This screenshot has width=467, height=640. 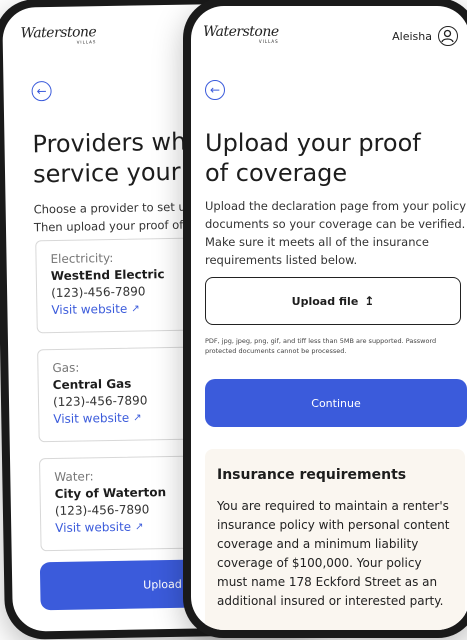 I want to click on requirements-title: Insurance requirements, so click(x=312, y=475).